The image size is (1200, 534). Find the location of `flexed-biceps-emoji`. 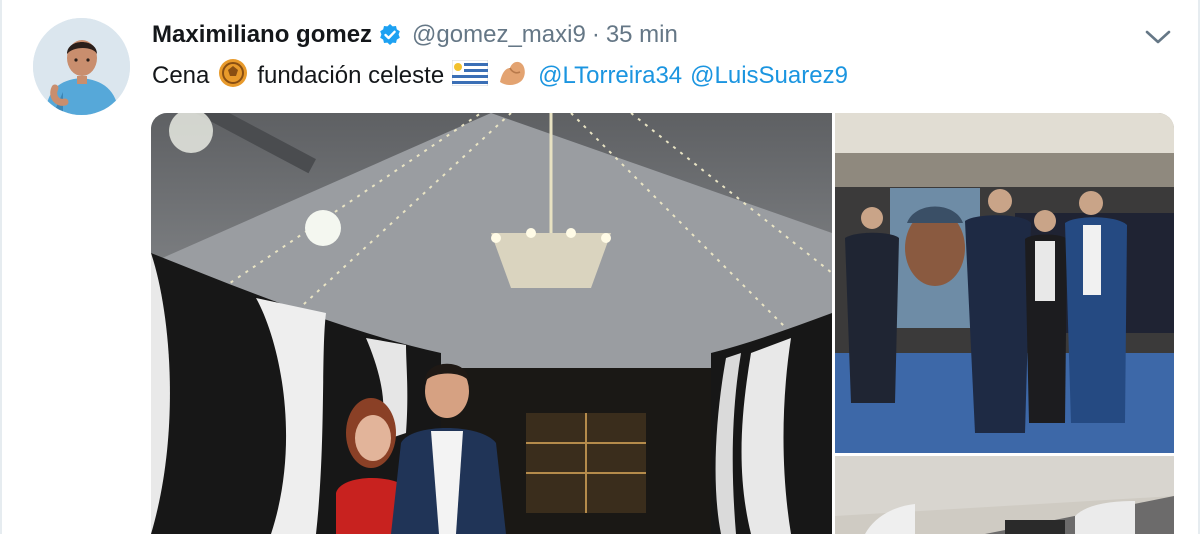

flexed-biceps-emoji is located at coordinates (513, 76).